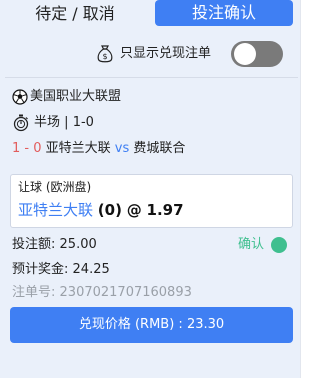  Describe the element at coordinates (159, 148) in the screenshot. I see `away-team: 费城联合` at that location.